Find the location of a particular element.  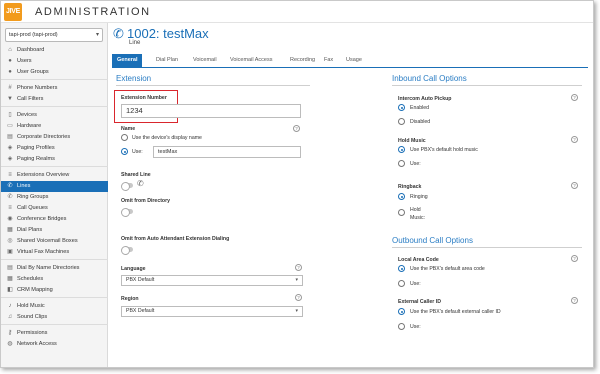

region-select: PBX Default ▾ is located at coordinates (212, 311).